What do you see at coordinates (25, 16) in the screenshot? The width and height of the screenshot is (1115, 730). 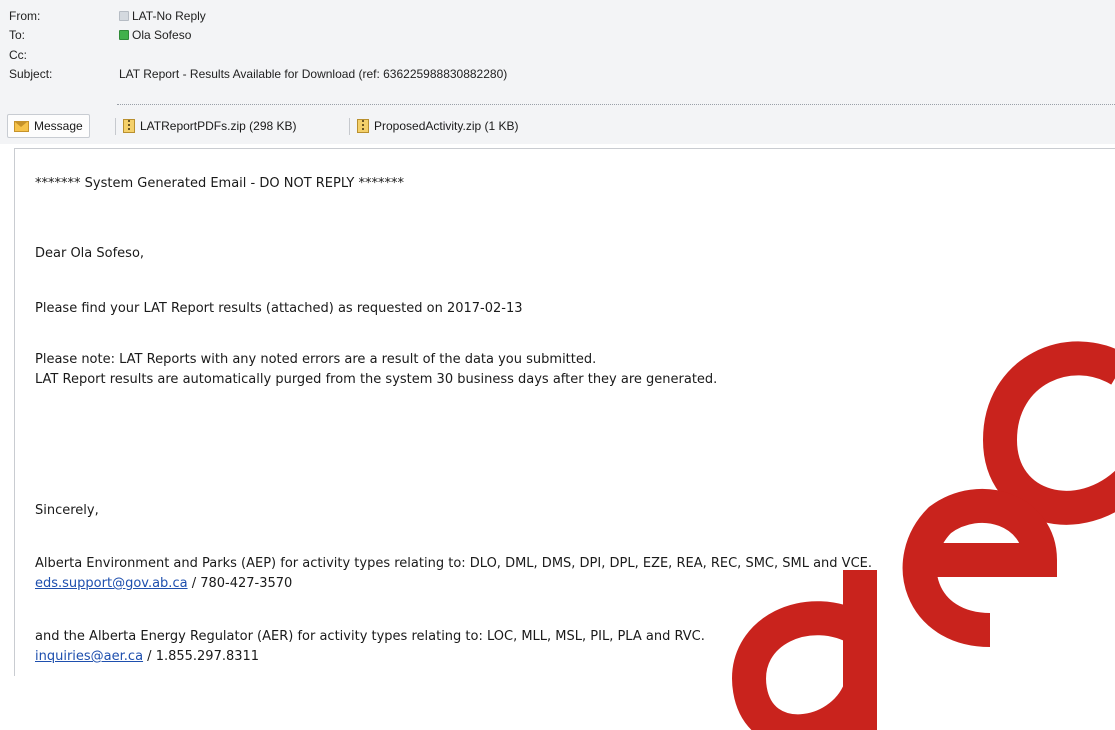 I see `from-label: From:` at bounding box center [25, 16].